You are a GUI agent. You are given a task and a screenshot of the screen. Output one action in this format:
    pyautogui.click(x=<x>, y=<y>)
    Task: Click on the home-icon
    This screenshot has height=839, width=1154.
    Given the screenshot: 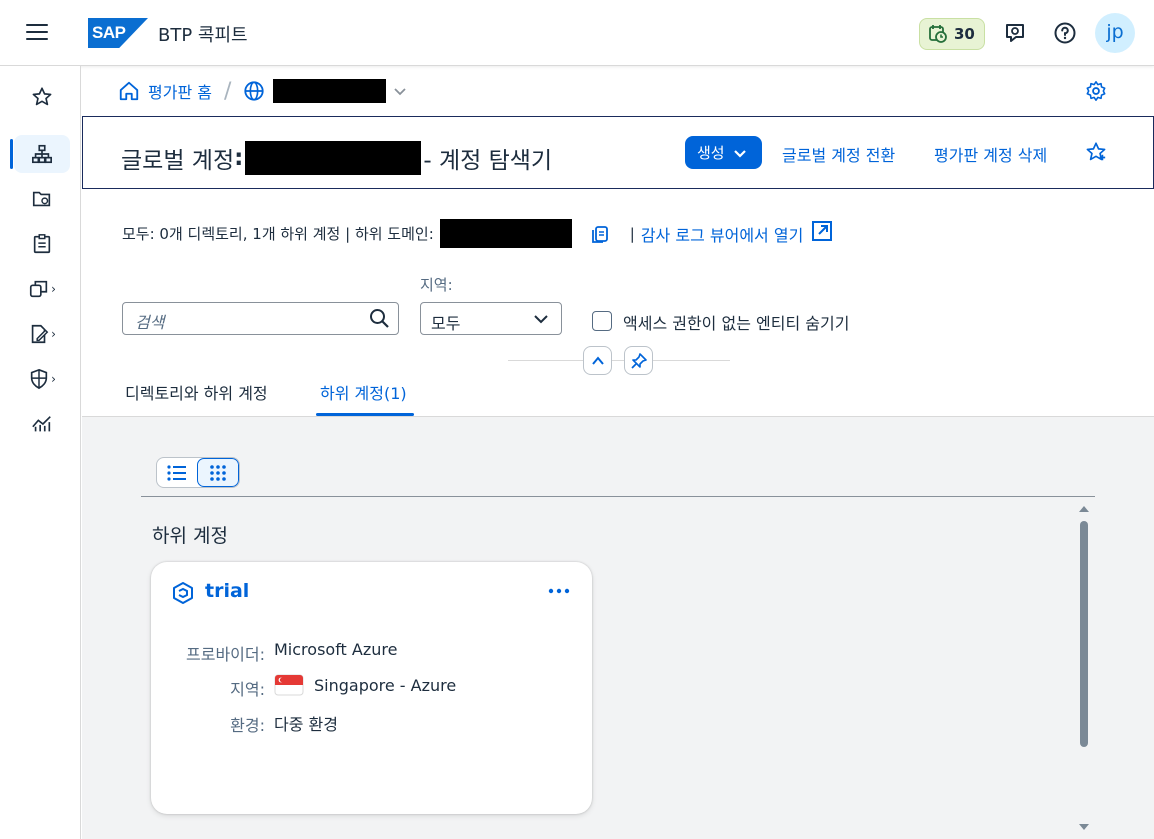 What is the action you would take?
    pyautogui.click(x=129, y=91)
    